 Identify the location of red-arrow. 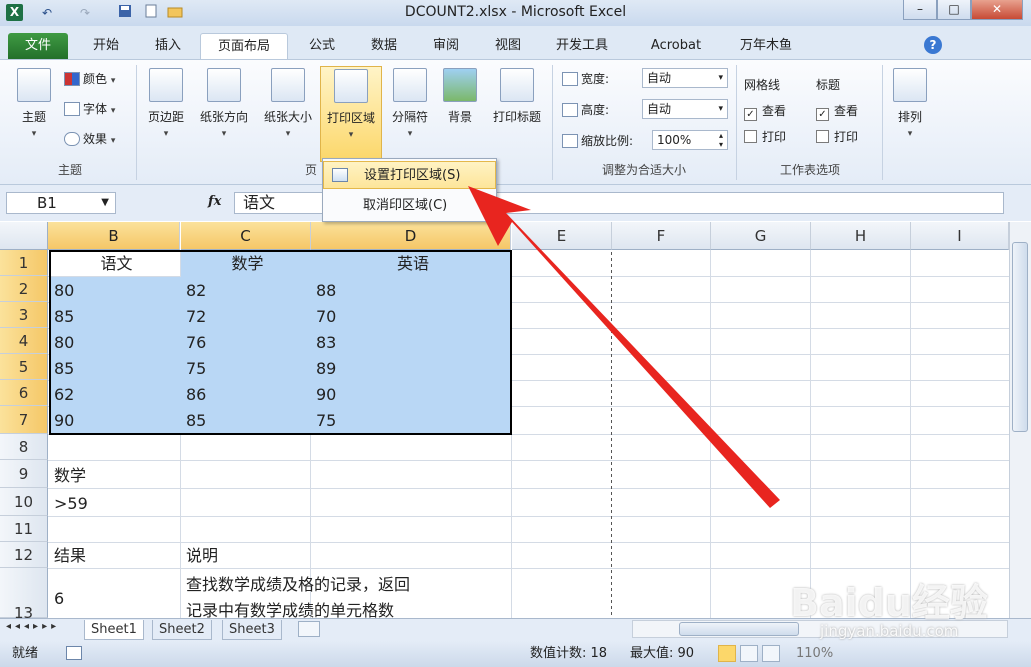
(624, 347).